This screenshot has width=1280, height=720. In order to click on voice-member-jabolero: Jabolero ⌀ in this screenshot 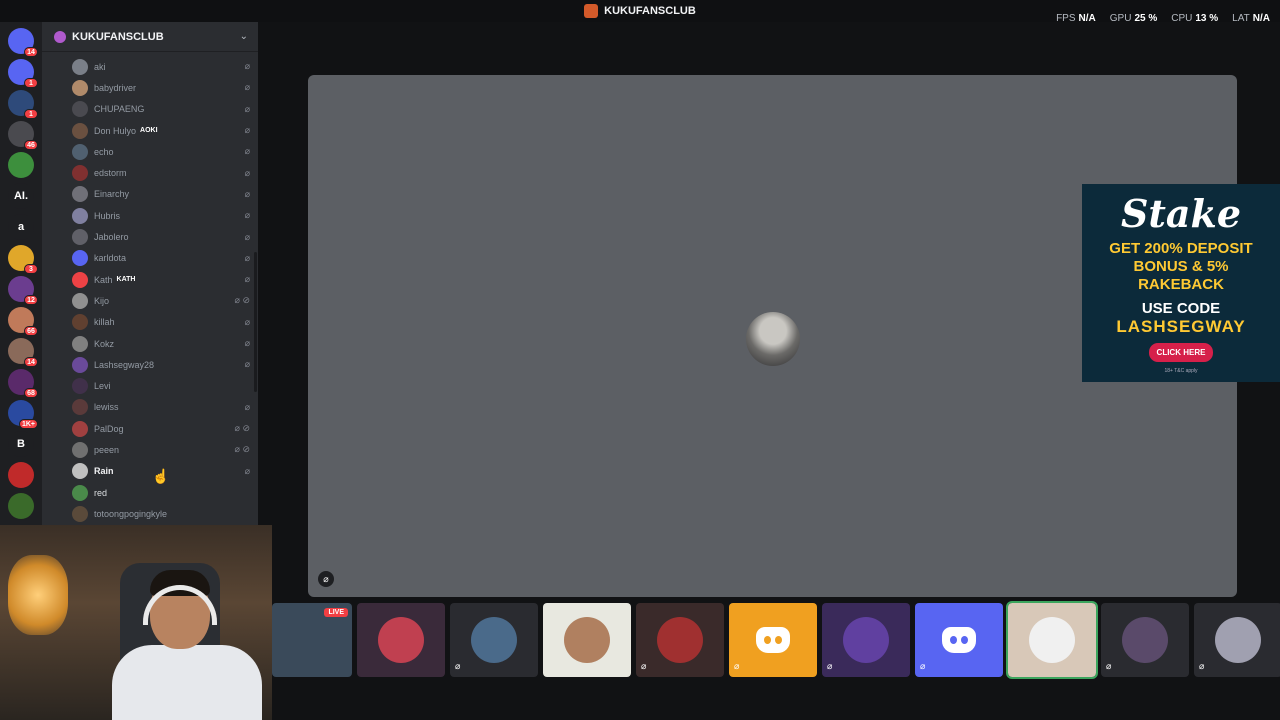, I will do `click(150, 236)`.